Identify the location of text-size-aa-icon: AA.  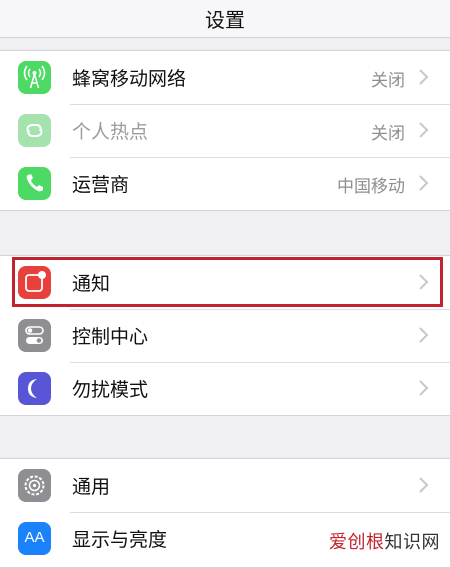
(34, 538).